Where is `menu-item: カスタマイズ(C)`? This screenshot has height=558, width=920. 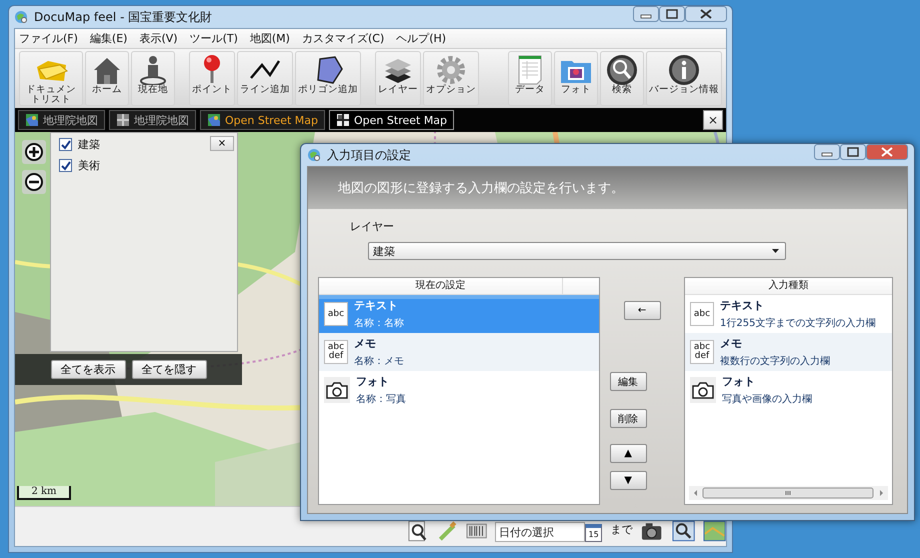 menu-item: カスタマイズ(C) is located at coordinates (343, 38).